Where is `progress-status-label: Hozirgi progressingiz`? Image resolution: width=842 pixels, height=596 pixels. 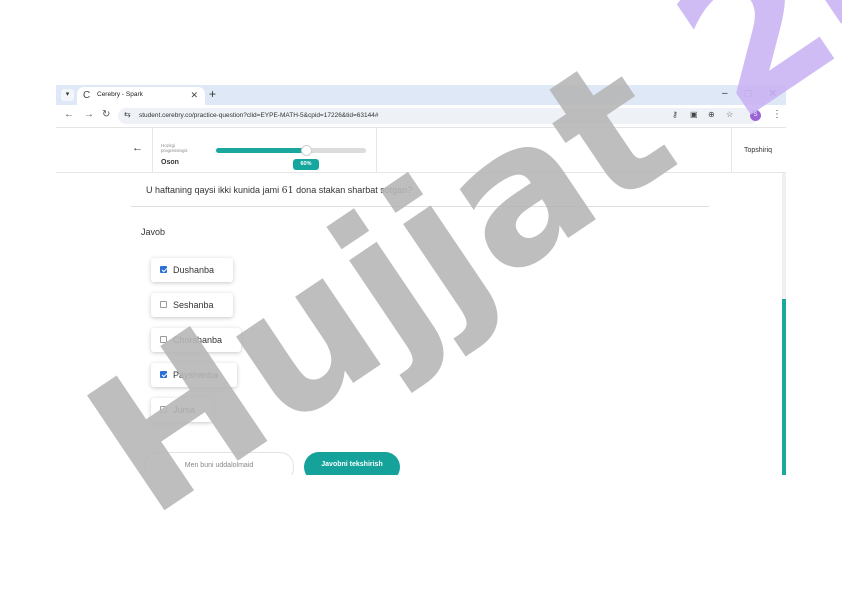 progress-status-label: Hozirgi progressingiz is located at coordinates (174, 148).